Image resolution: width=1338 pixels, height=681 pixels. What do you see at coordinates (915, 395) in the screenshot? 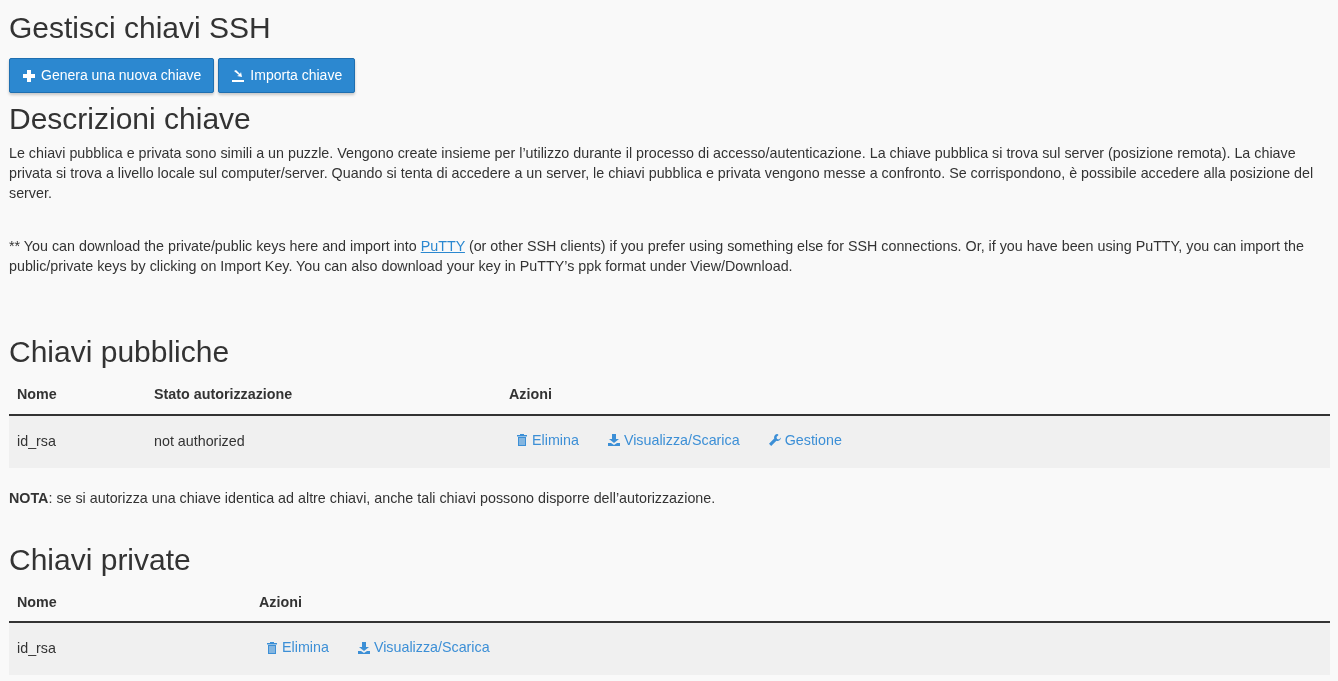
I see `column-header: Azioni` at bounding box center [915, 395].